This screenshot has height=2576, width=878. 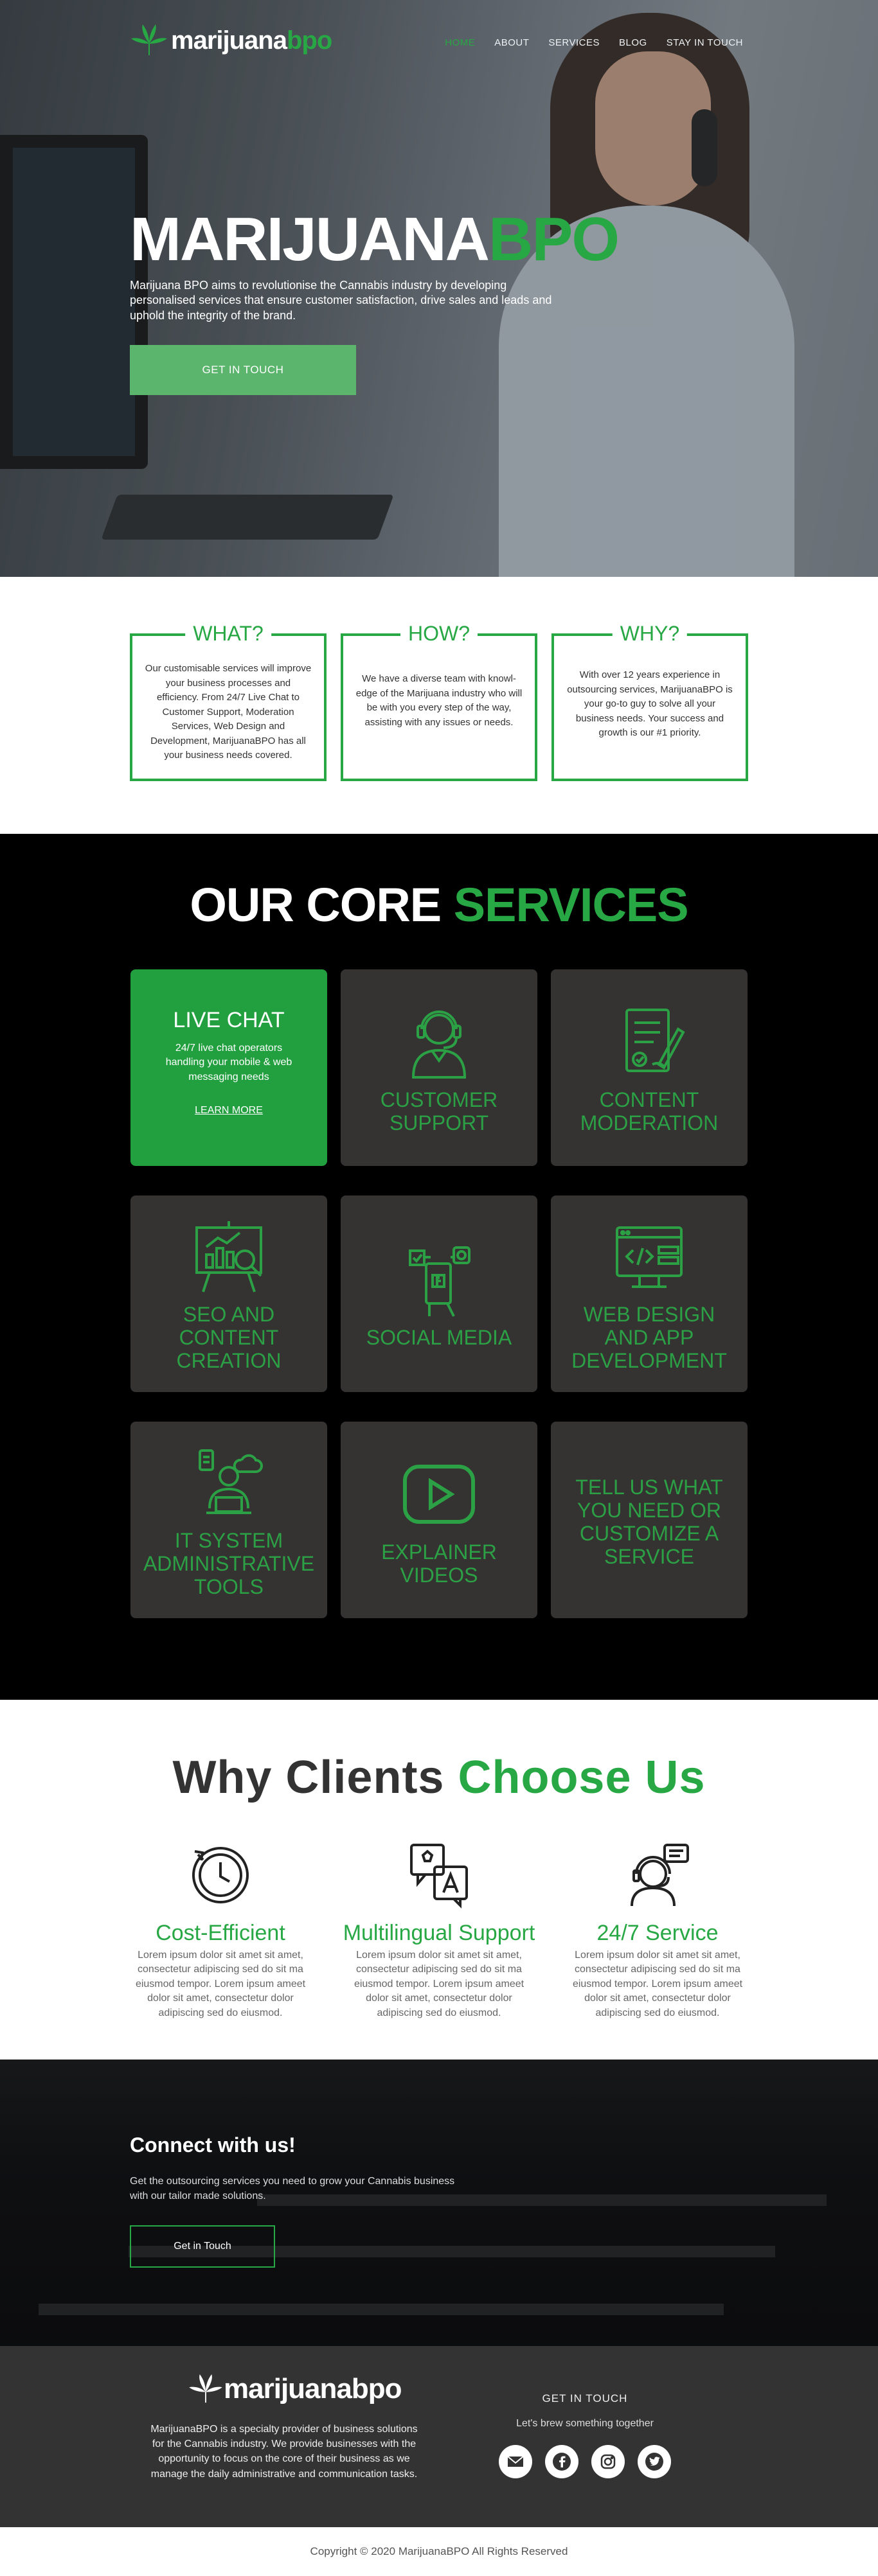 What do you see at coordinates (608, 2461) in the screenshot?
I see `instagram-icon` at bounding box center [608, 2461].